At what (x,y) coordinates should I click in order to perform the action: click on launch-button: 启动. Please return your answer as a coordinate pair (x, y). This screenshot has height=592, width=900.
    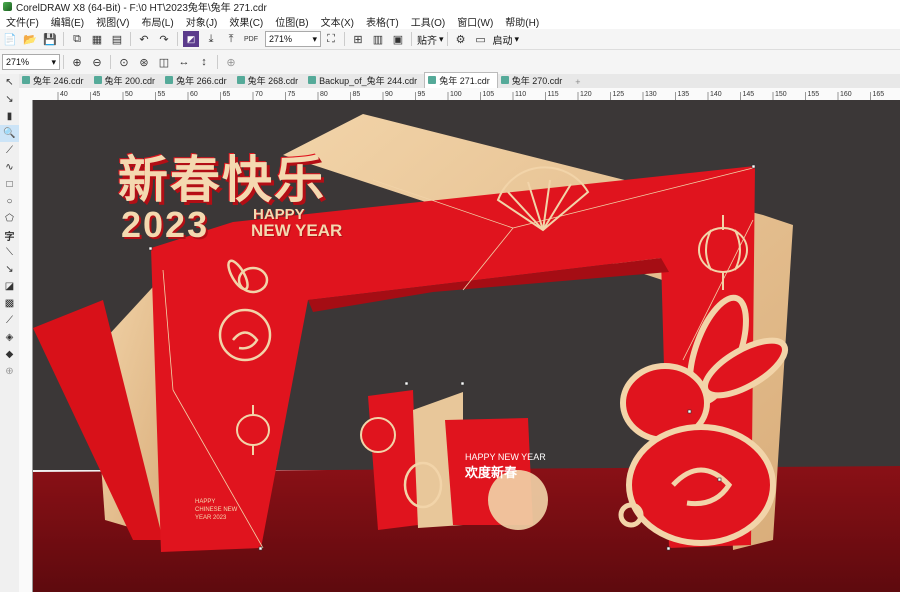
    Looking at the image, I should click on (503, 39).